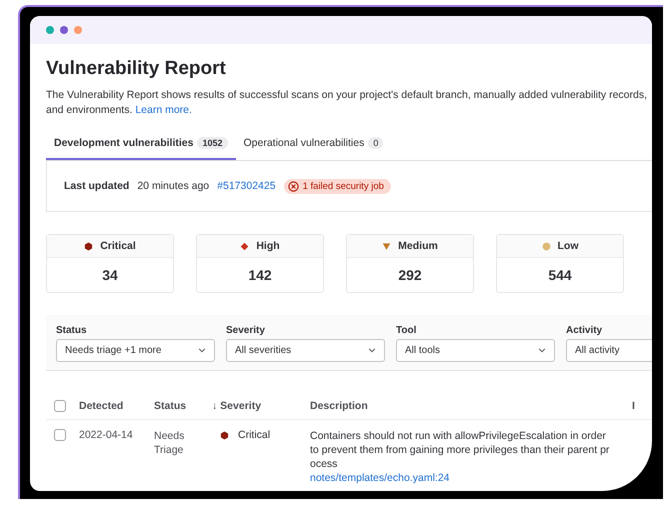  Describe the element at coordinates (460, 450) in the screenshot. I see `description-text: Containers should not run with allowPrivilegeEscalation in order to prevent them from gaining more privileges than their parent process` at that location.